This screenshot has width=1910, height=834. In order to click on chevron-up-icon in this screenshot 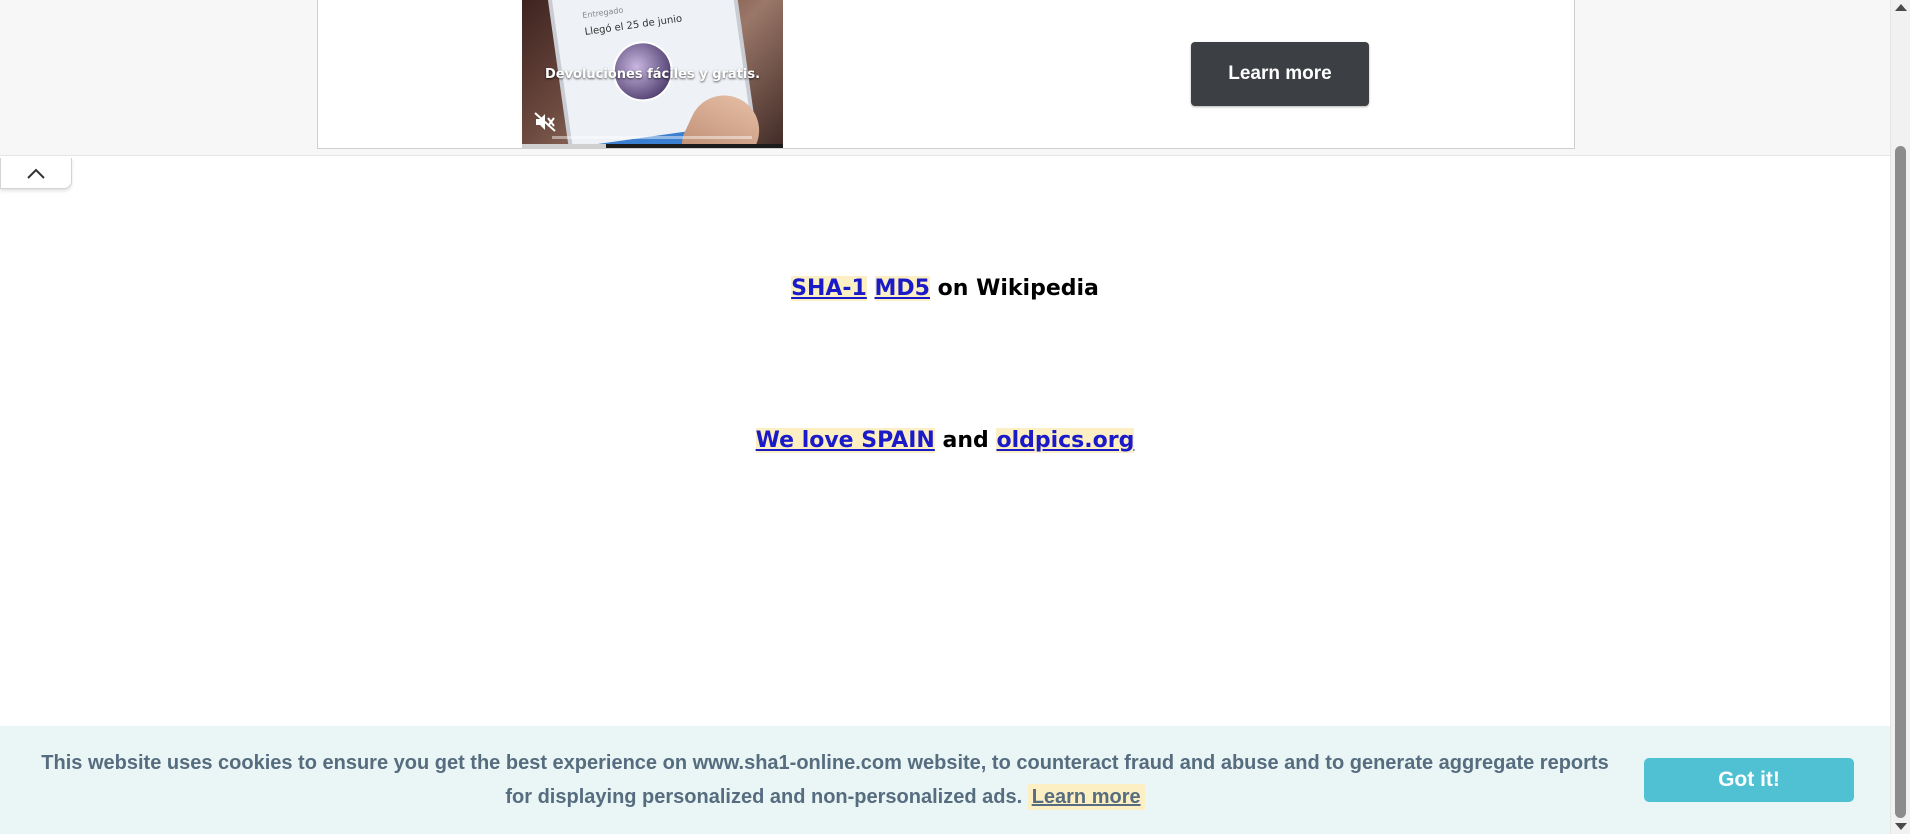, I will do `click(36, 173)`.